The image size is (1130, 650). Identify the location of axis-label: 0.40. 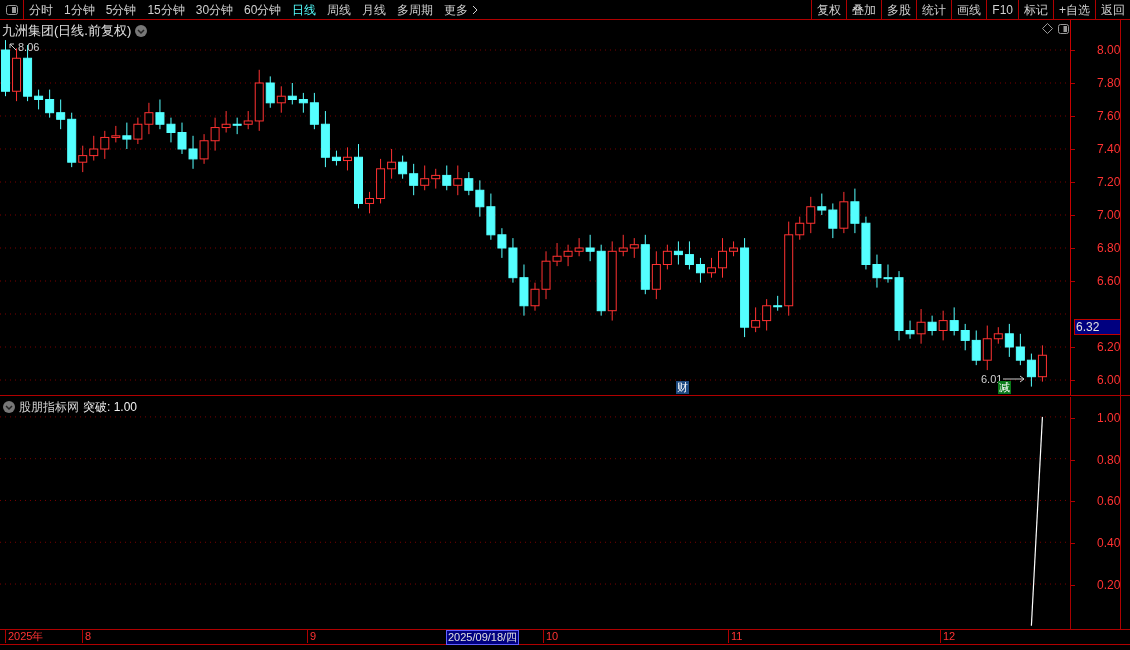
(1109, 543).